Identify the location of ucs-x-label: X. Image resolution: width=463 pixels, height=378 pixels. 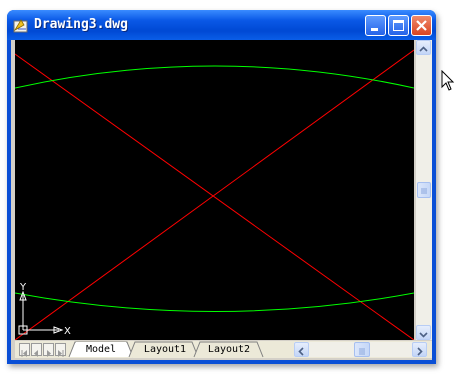
(67, 331).